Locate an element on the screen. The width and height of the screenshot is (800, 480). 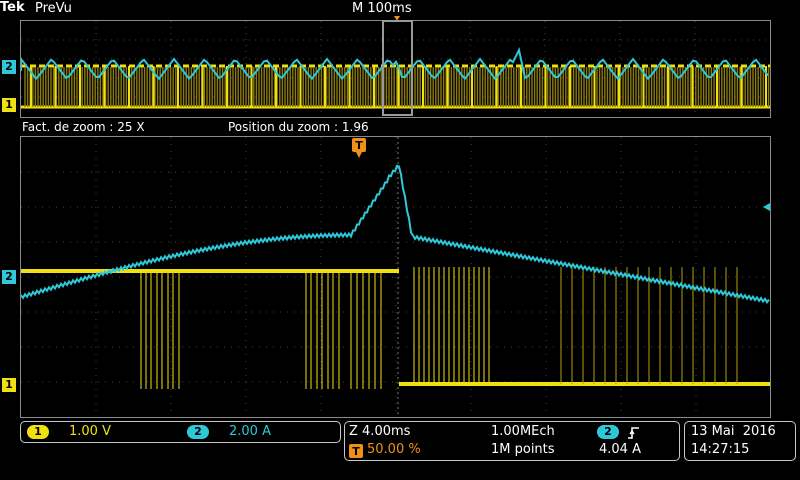
ch1-ground-marker-overview: 1 is located at coordinates (9, 105).